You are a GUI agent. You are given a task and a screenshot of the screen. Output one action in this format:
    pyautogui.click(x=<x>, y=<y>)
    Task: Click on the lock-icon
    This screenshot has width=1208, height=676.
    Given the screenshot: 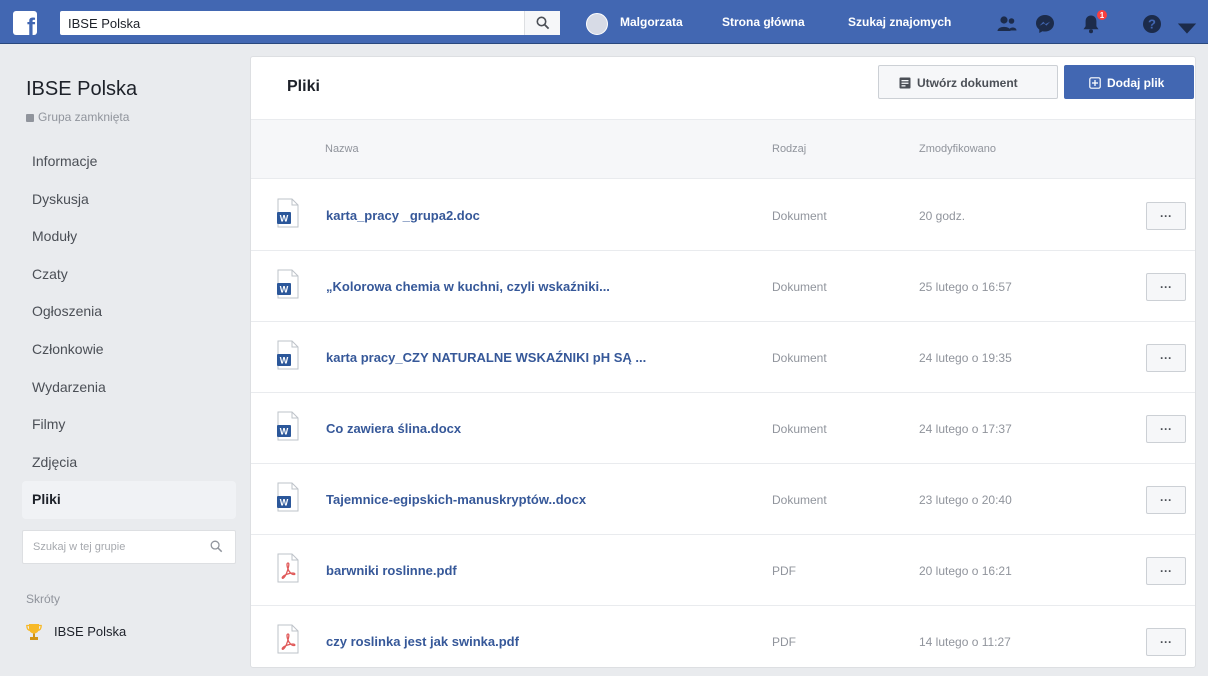 What is the action you would take?
    pyautogui.click(x=30, y=117)
    